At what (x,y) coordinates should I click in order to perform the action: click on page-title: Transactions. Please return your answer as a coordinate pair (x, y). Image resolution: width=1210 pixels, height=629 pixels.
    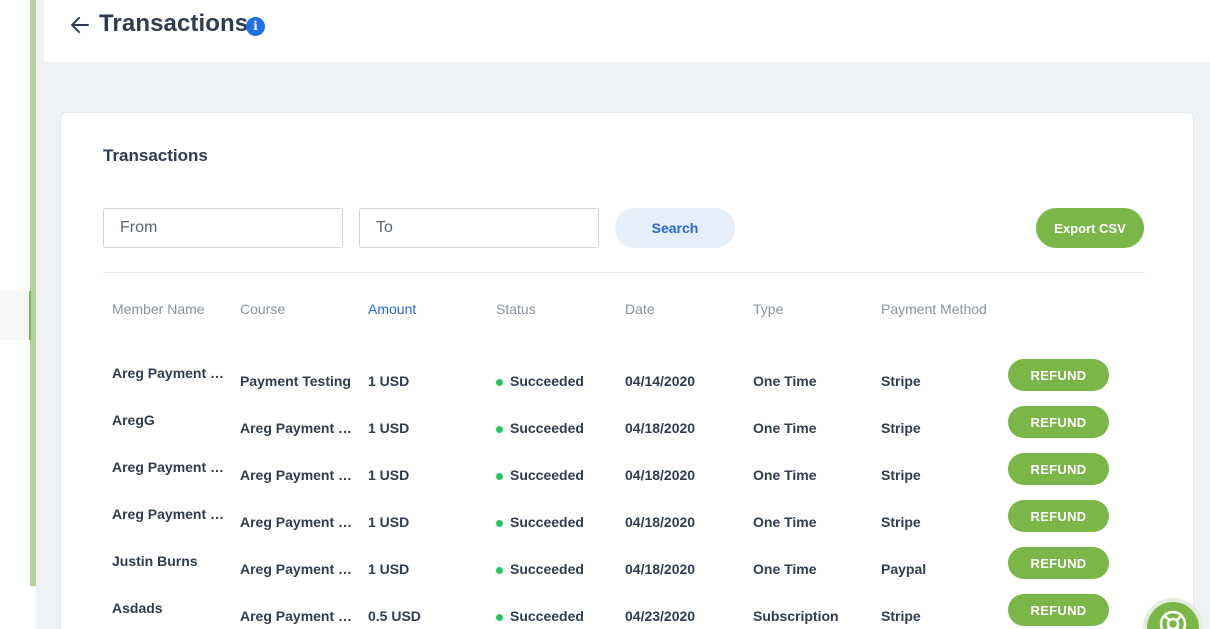
    Looking at the image, I should click on (174, 23).